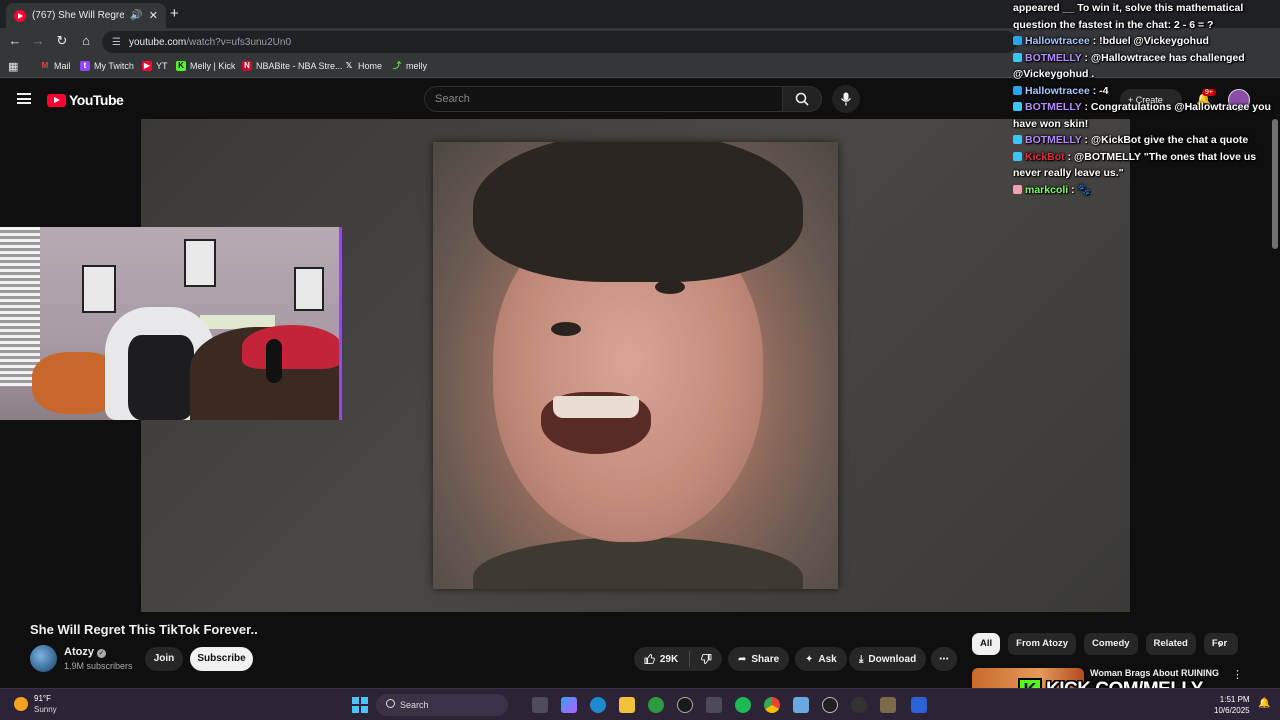 The image size is (1280, 720). I want to click on sparkle-icon: ✦, so click(809, 659).